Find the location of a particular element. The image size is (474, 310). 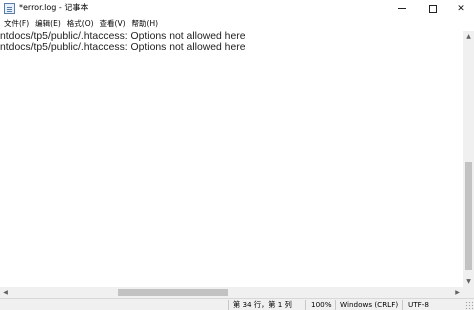

menu-bar: 文件(F) 编辑(E) 格式(O) 查看(V) 帮助(H) is located at coordinates (237, 24).